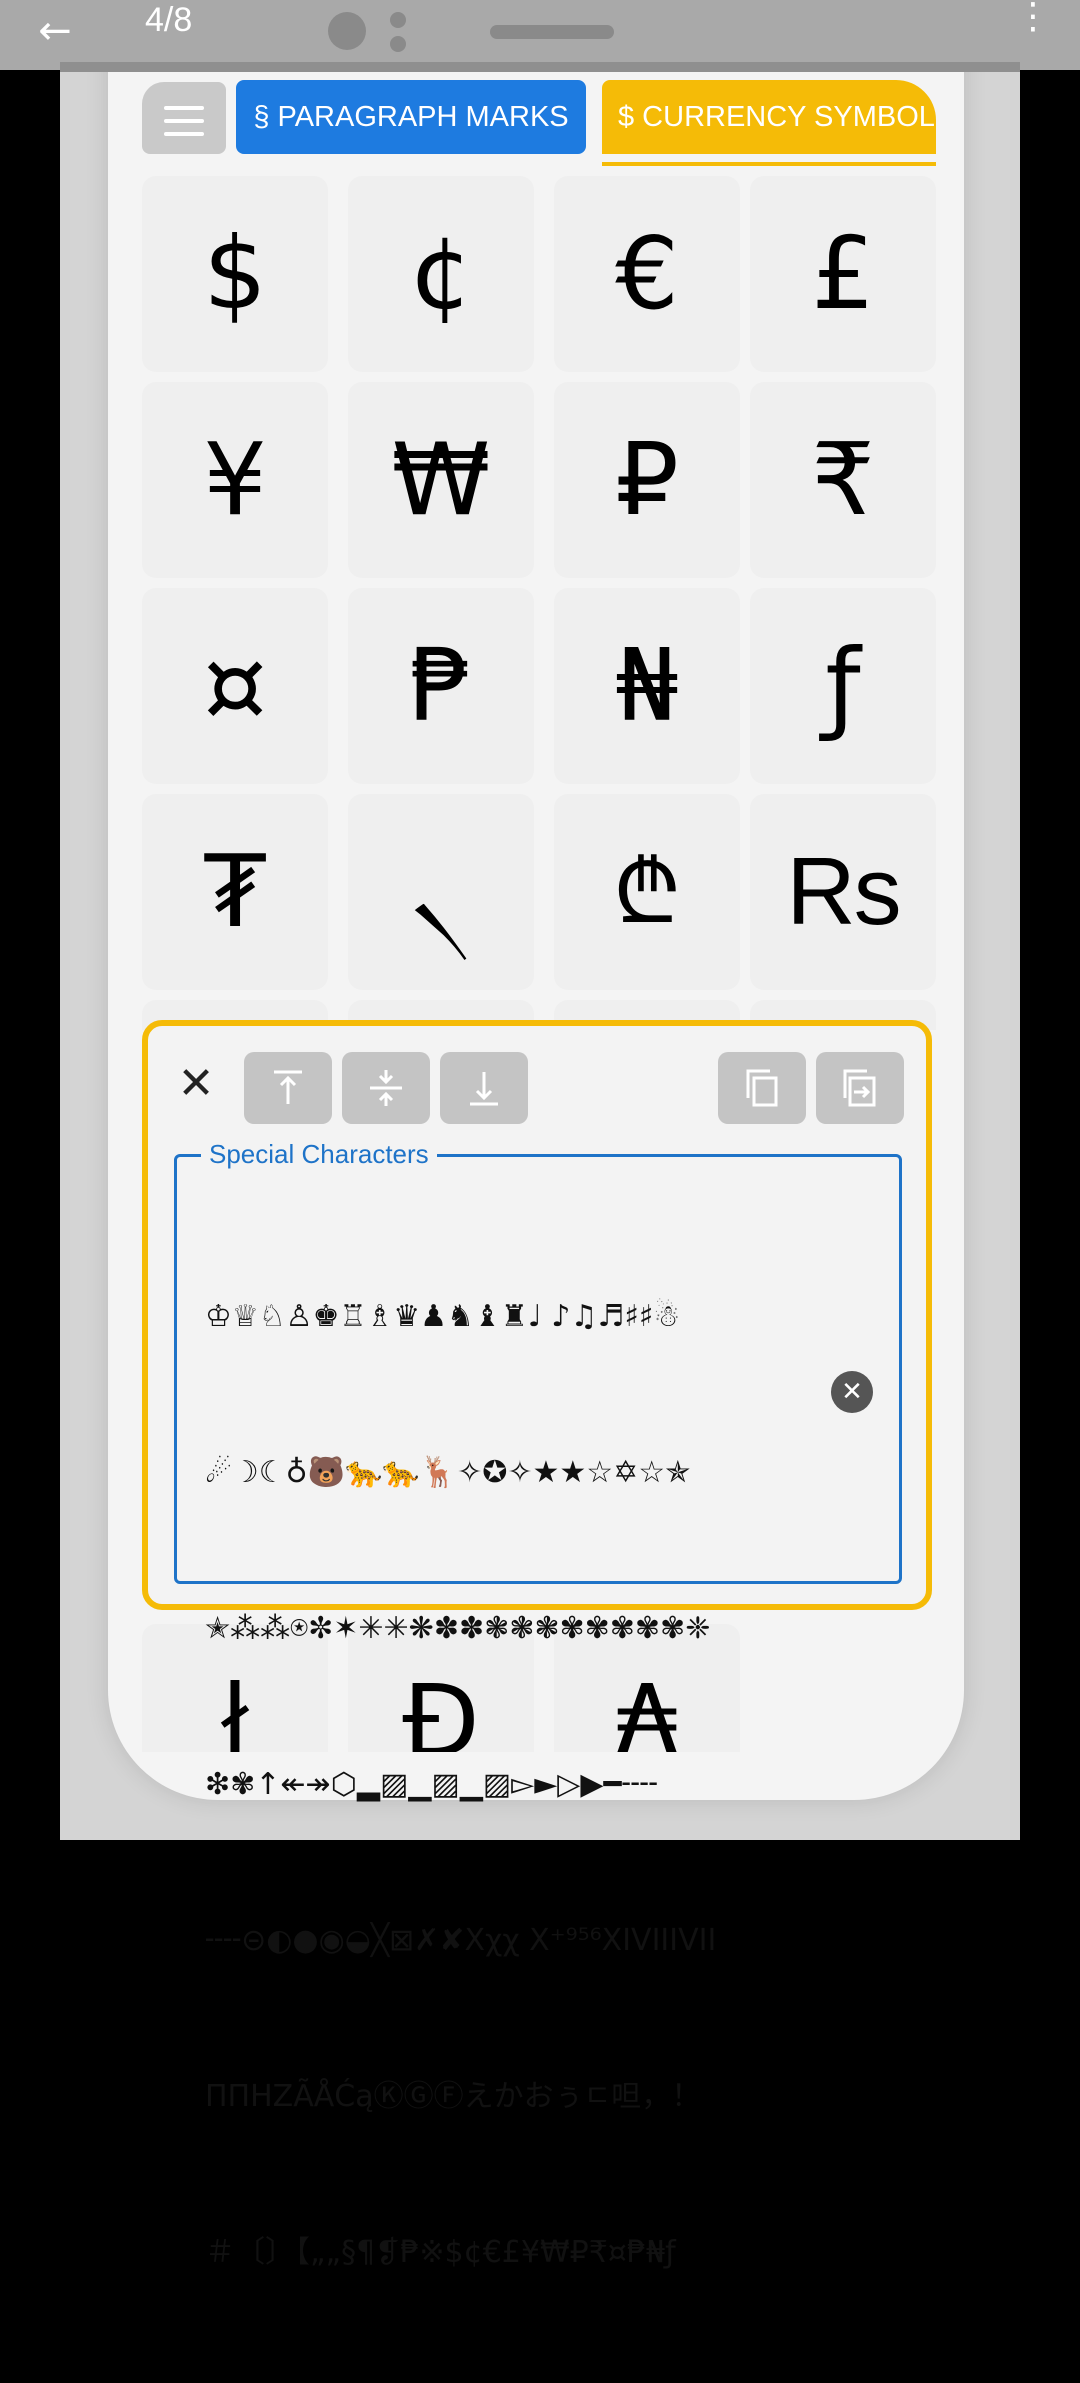  Describe the element at coordinates (852, 1392) in the screenshot. I see `clear-text-icon: ✕` at that location.